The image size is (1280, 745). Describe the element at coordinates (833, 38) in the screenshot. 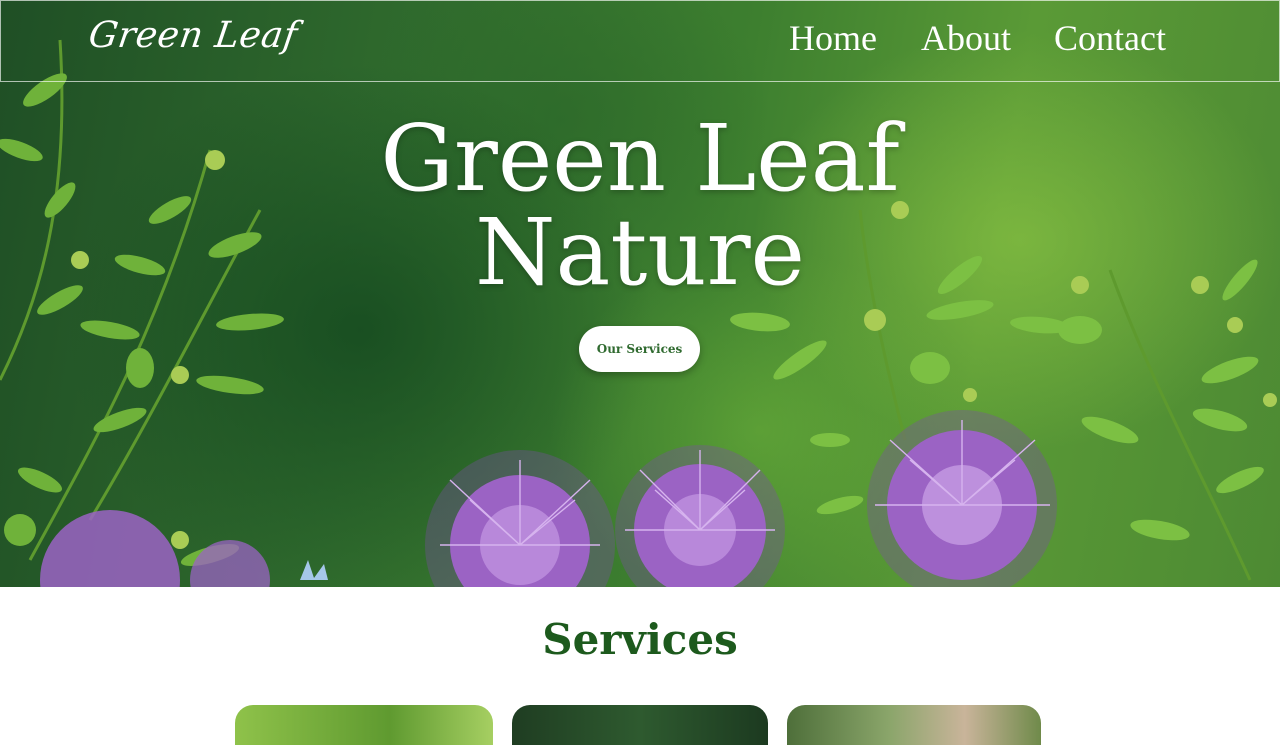

I see `nav-link-home: Home` at that location.